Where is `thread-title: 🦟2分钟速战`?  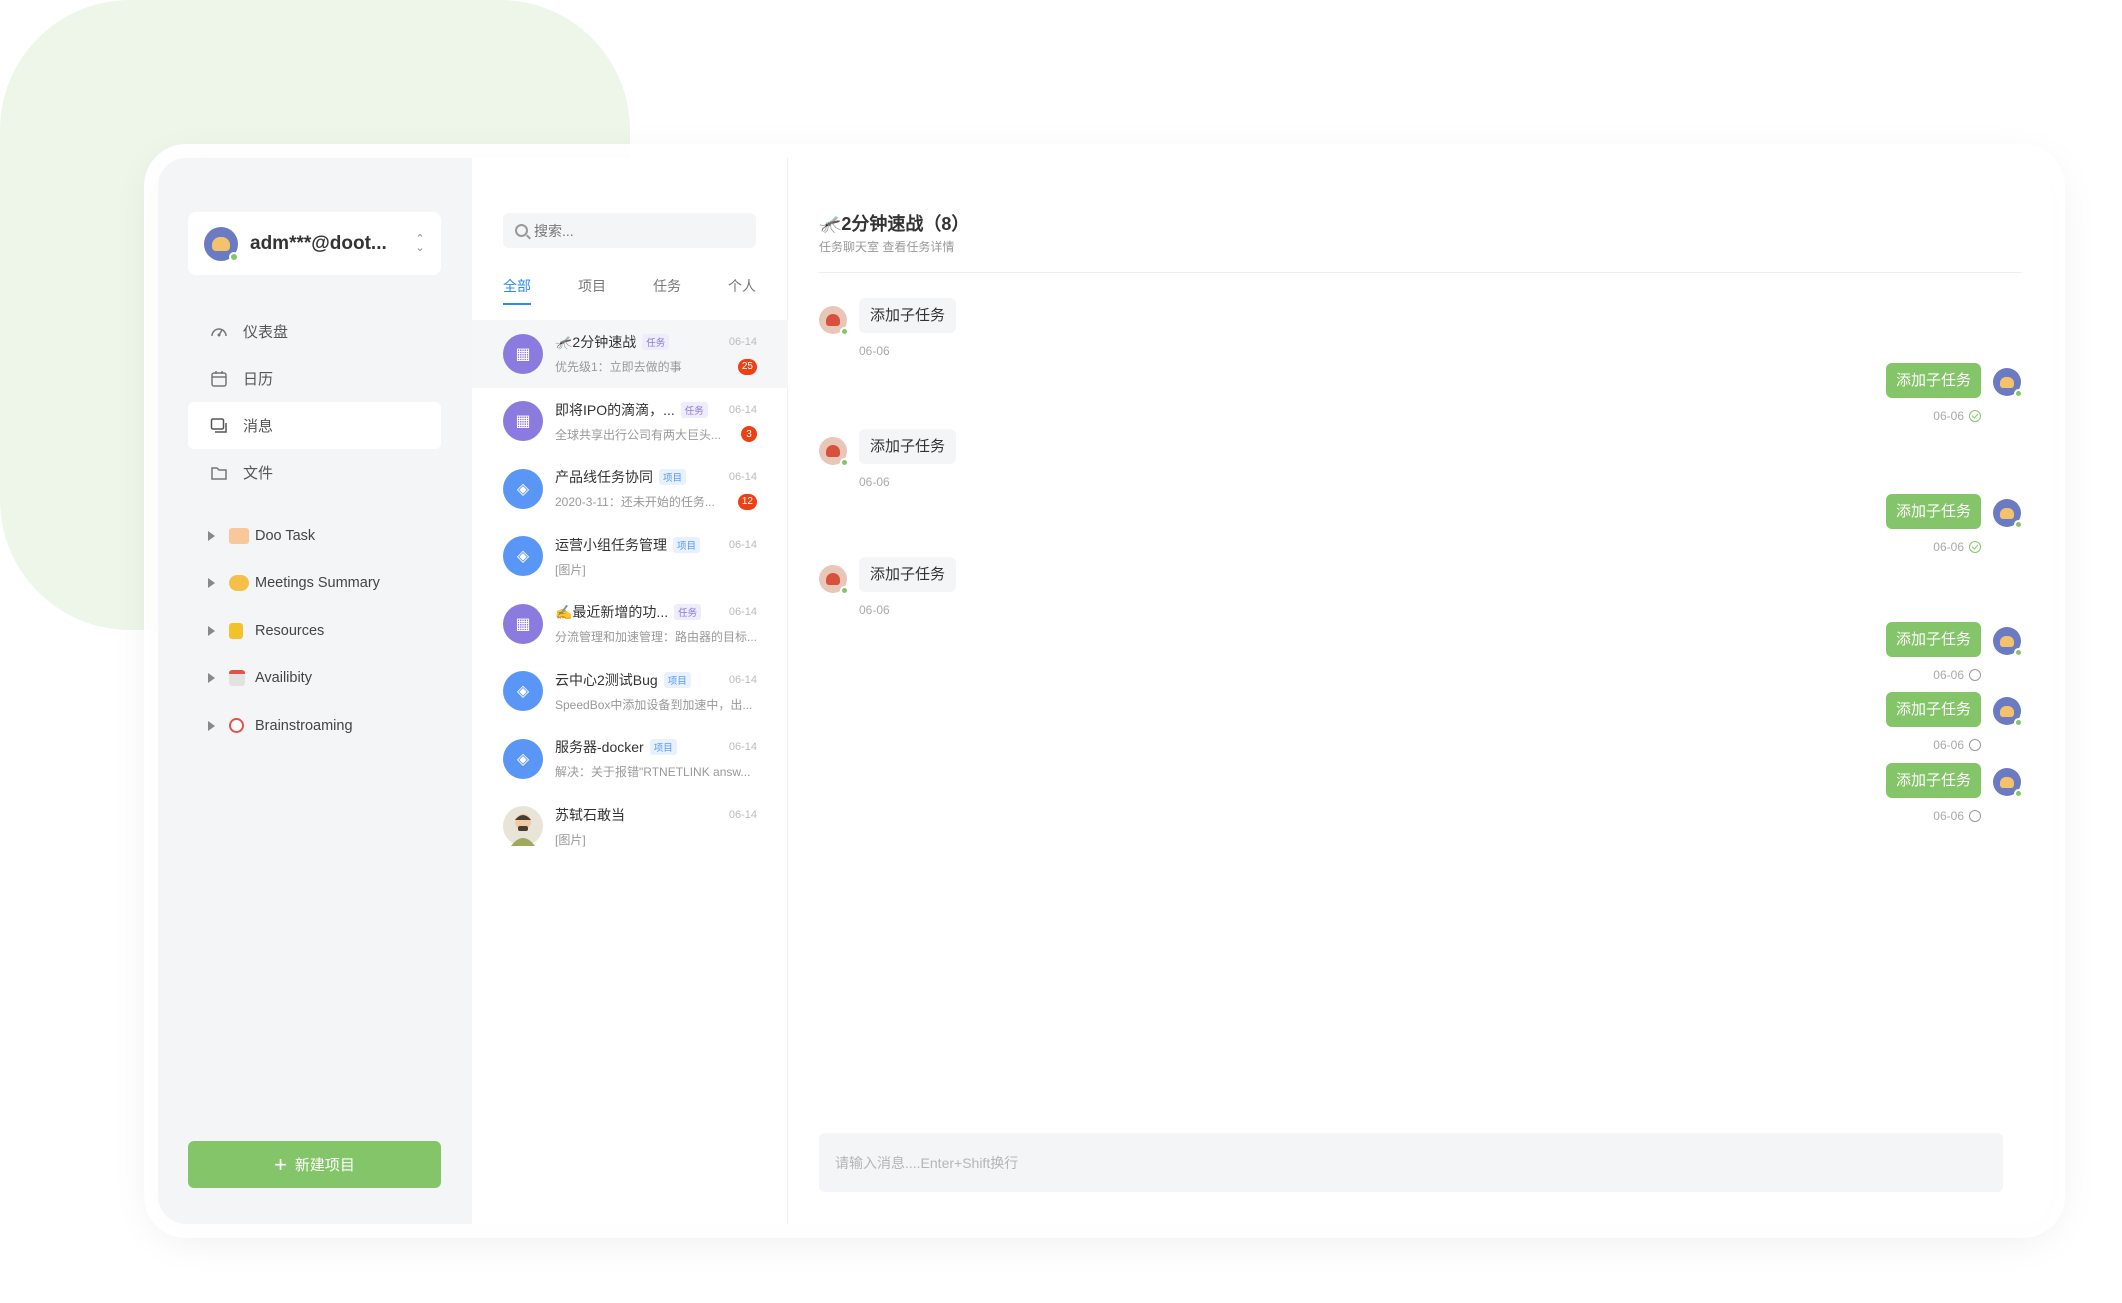
thread-title: 🦟2分钟速战 is located at coordinates (596, 342).